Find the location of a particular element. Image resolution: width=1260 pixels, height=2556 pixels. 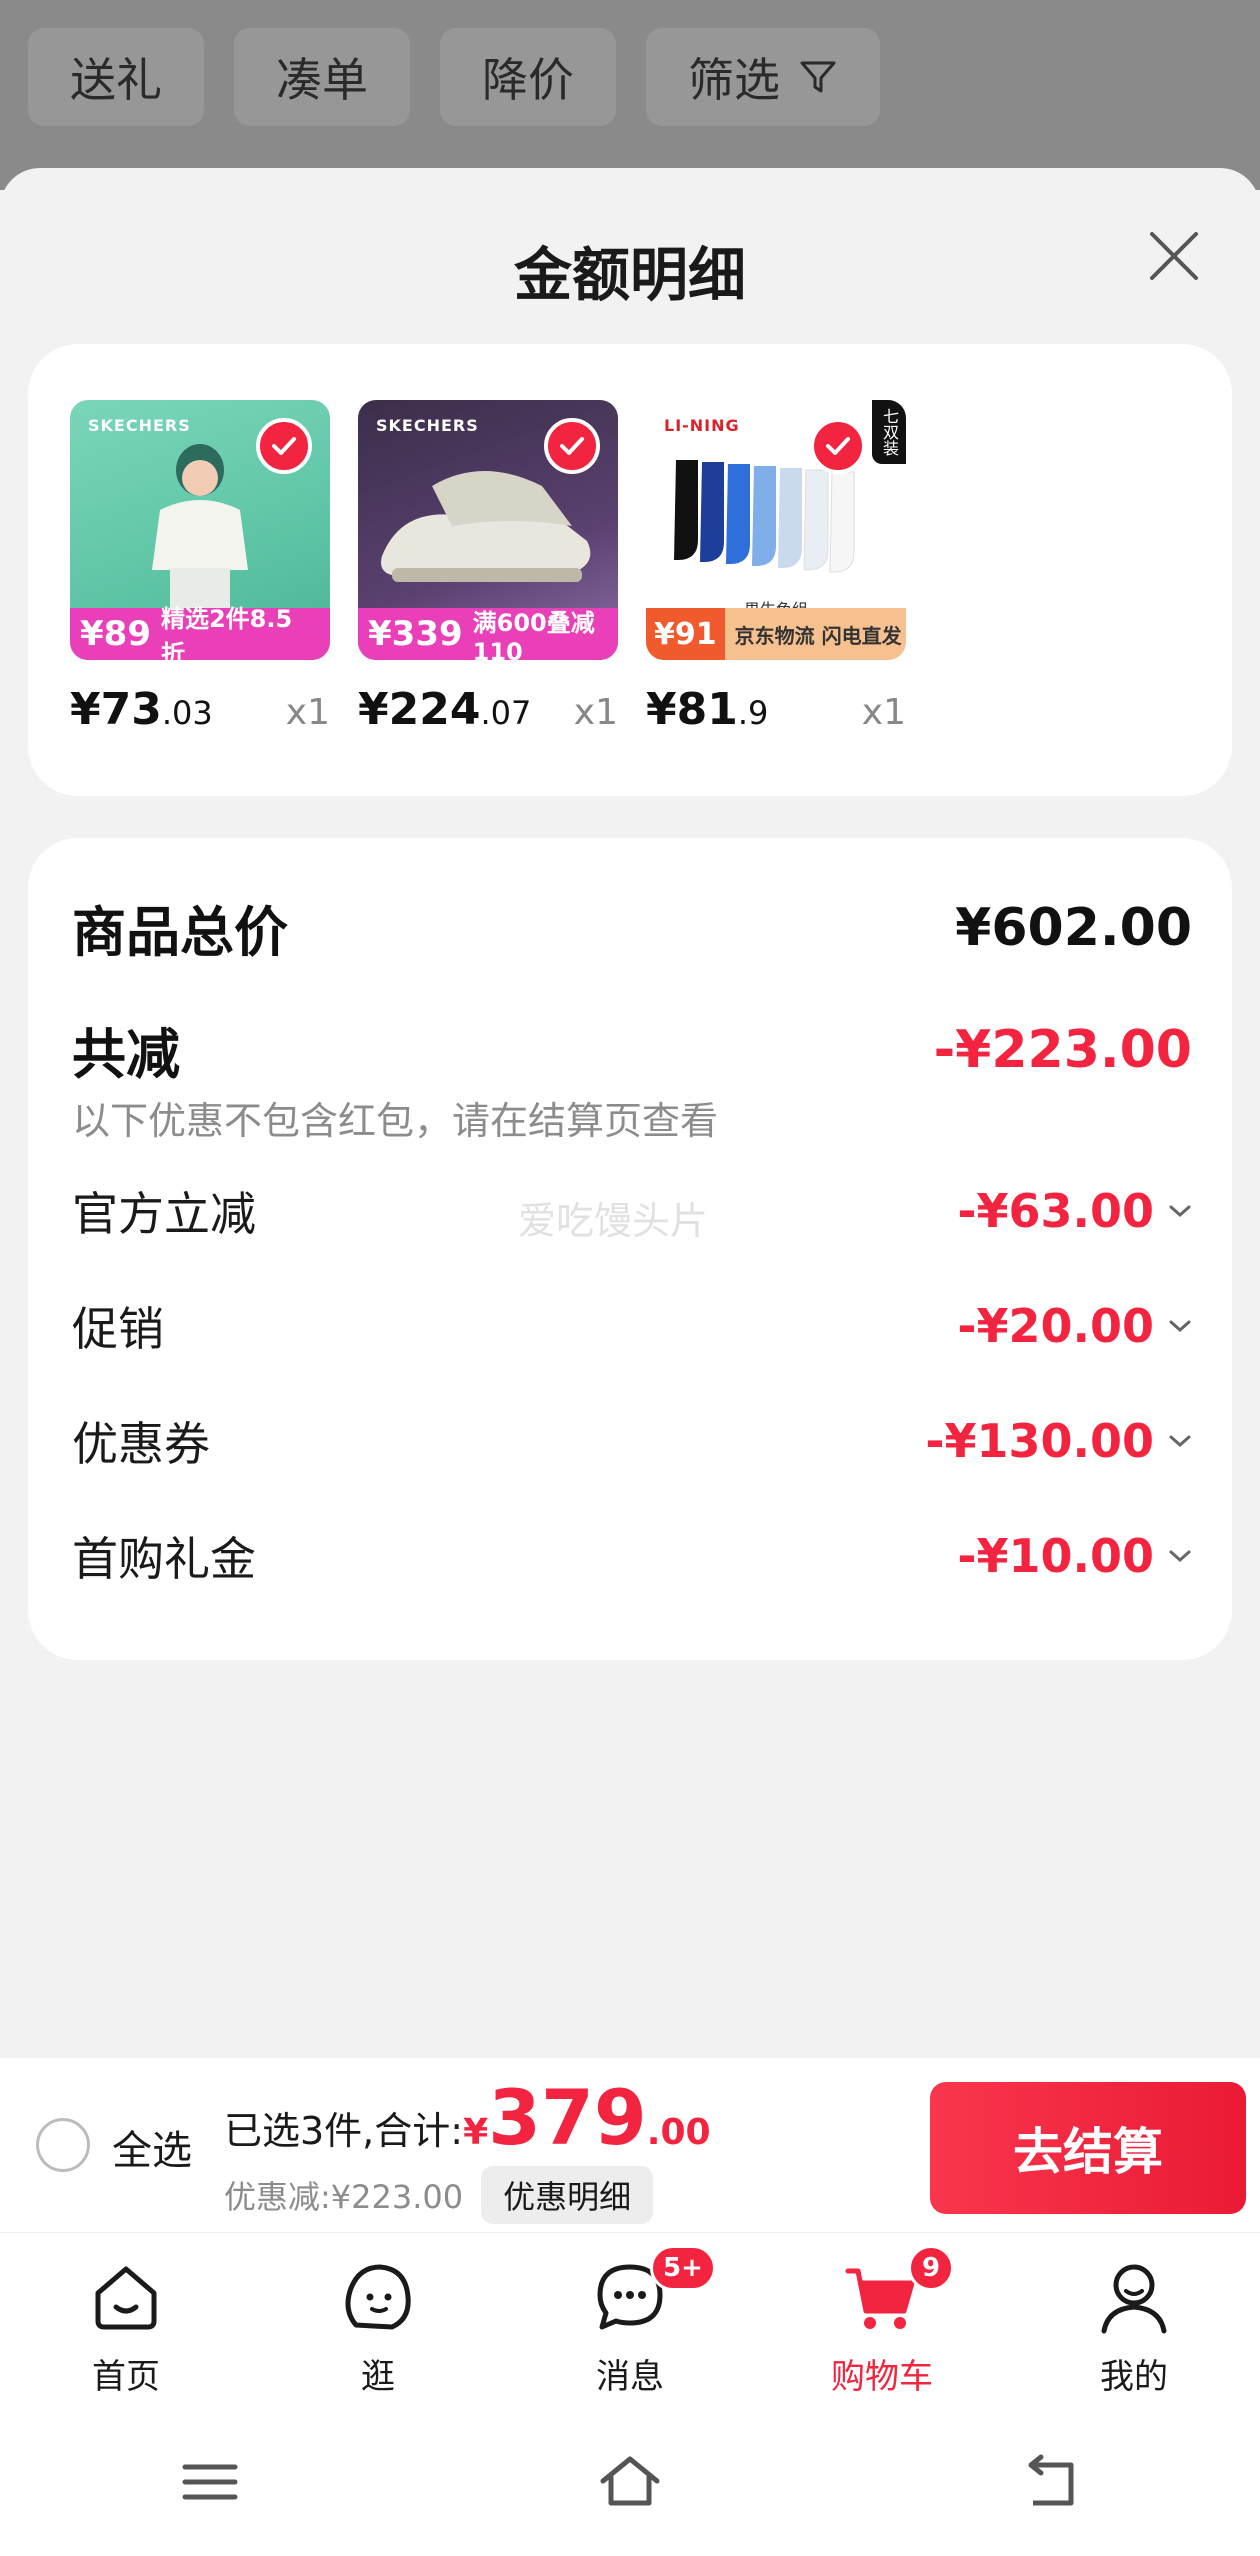

promo-bar: ¥339 满600叠减110 is located at coordinates (488, 634).